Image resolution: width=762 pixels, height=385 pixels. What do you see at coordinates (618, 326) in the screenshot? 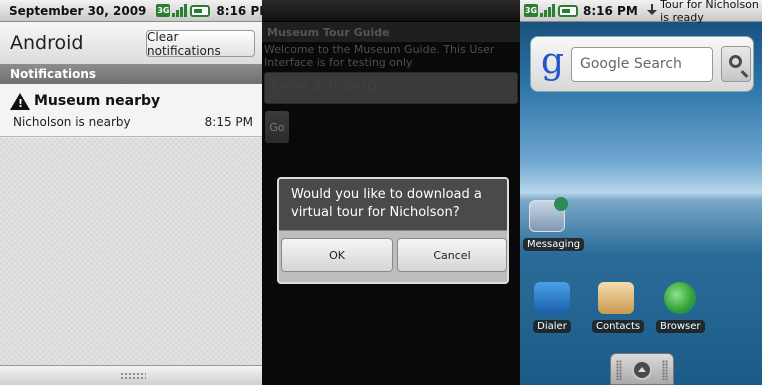
I see `contacts-label: Contacts` at bounding box center [618, 326].